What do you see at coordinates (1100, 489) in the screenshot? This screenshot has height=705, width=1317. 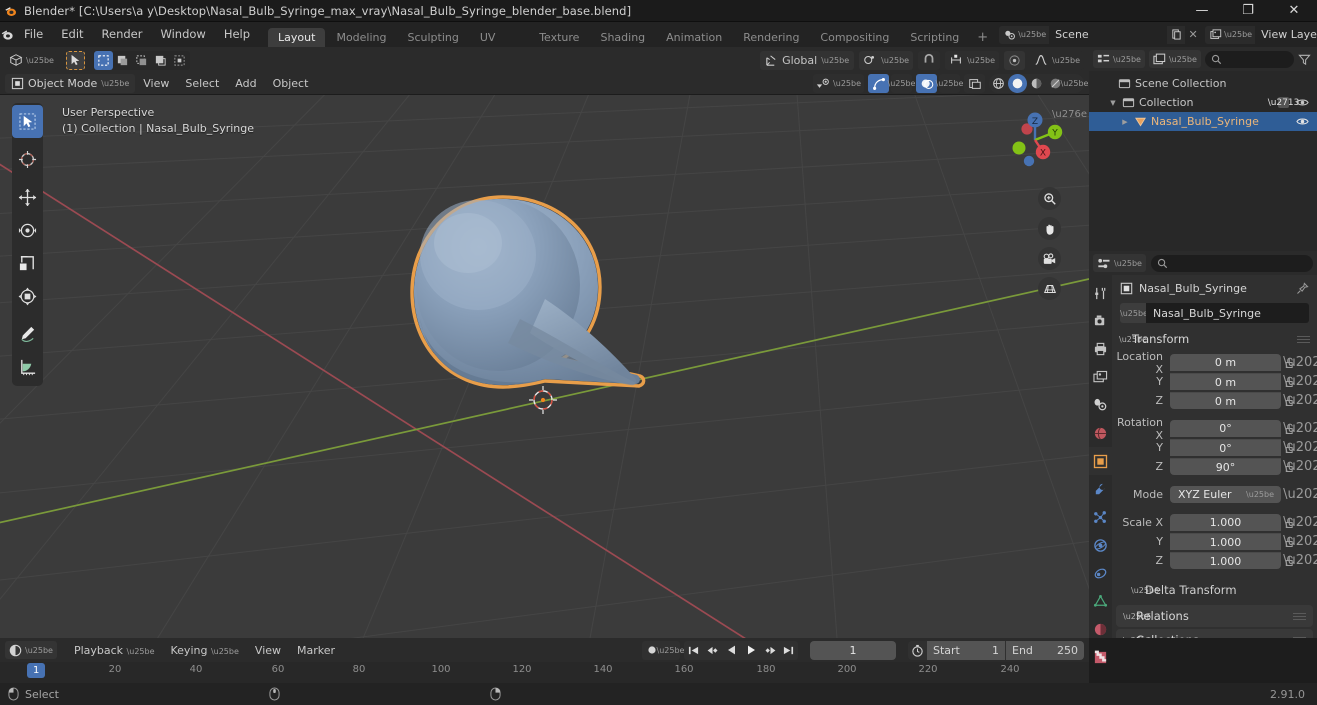 I see `modifier-tab` at bounding box center [1100, 489].